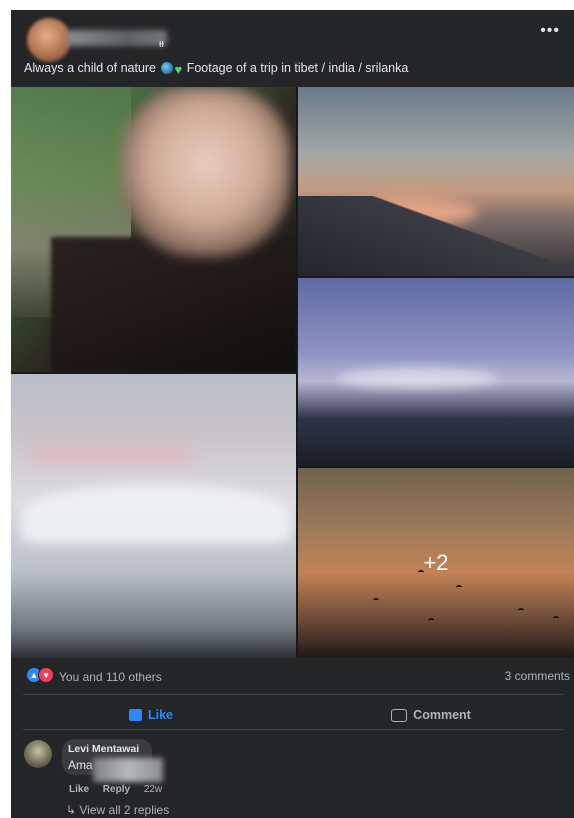 This screenshot has height=818, width=574. Describe the element at coordinates (117, 38) in the screenshot. I see `author-name-redacted` at that location.